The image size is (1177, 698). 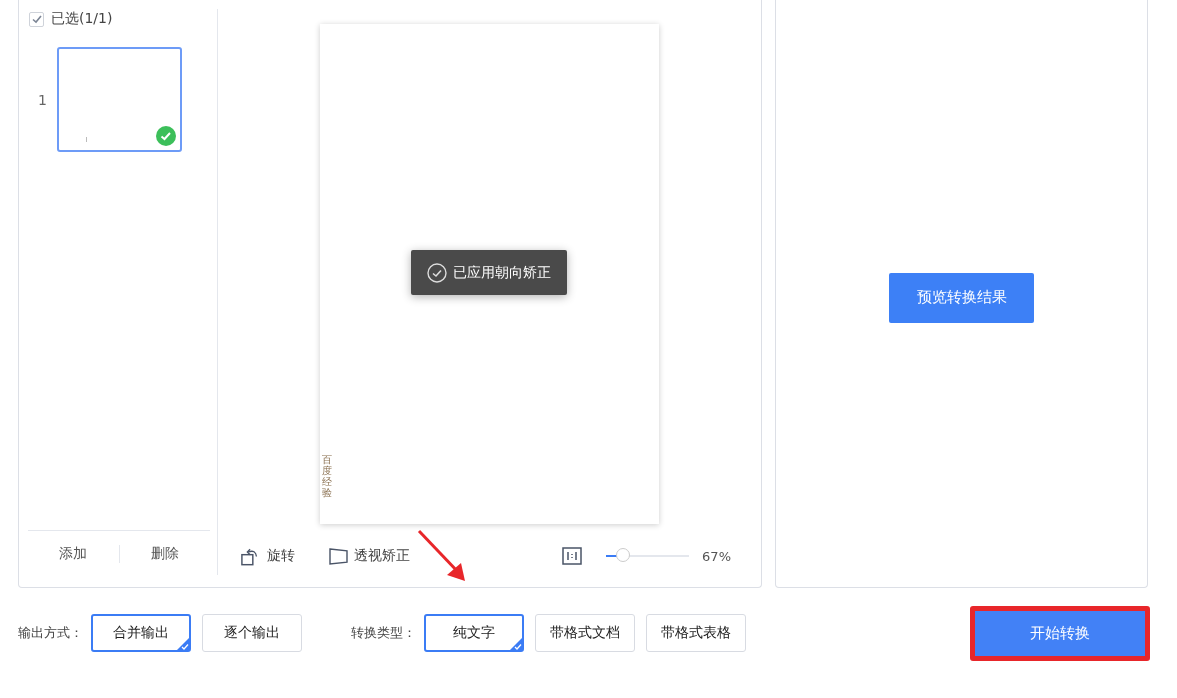 I want to click on page-number: 1, so click(x=42, y=99).